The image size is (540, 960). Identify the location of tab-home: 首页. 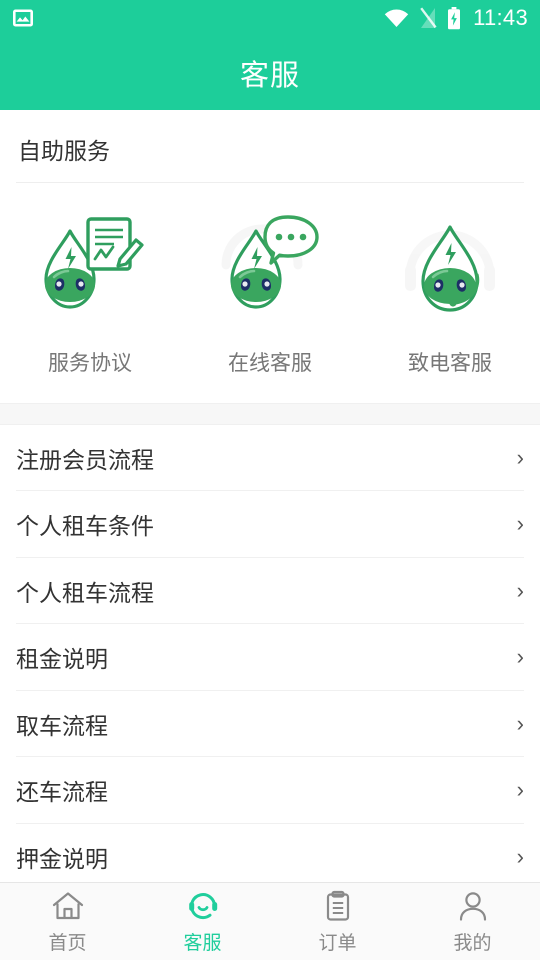
(67, 921).